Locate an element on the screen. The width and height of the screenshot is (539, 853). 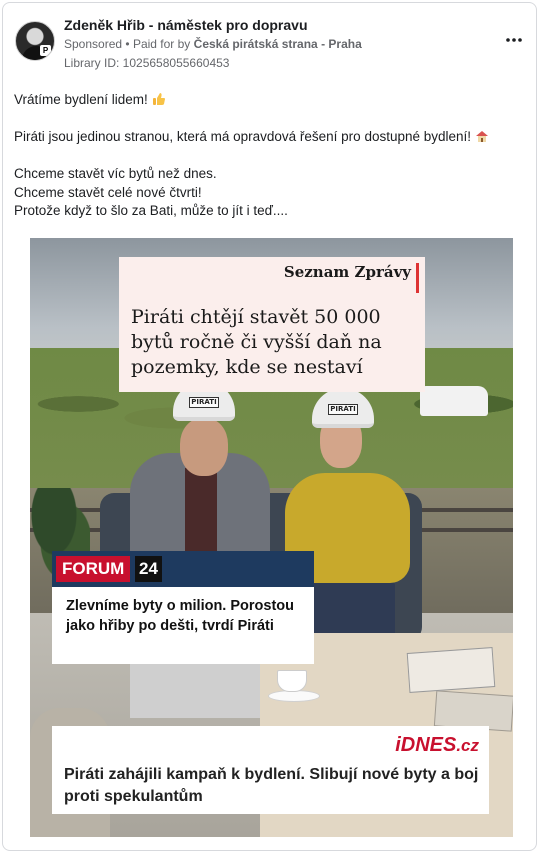
photo-man-head is located at coordinates (204, 447).